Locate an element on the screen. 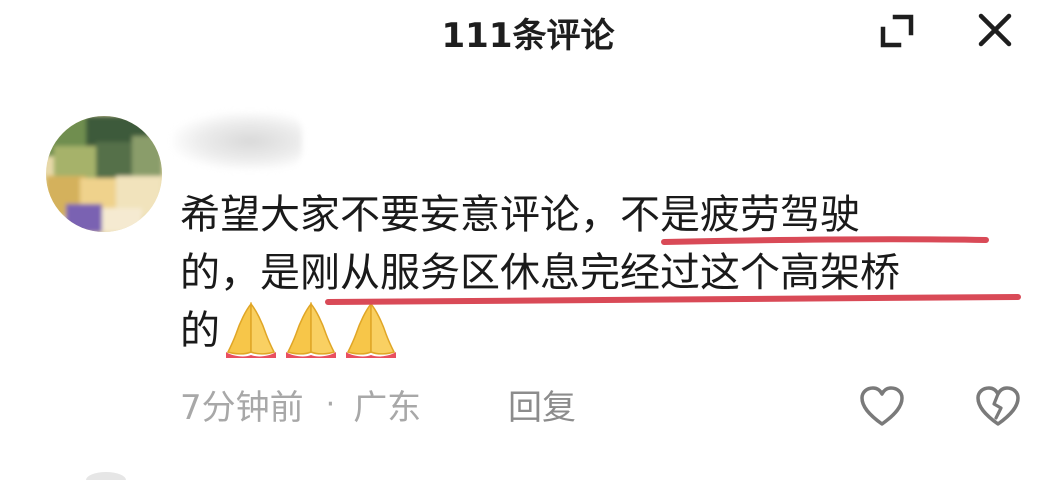 The width and height of the screenshot is (1056, 480). like-button is located at coordinates (882, 406).